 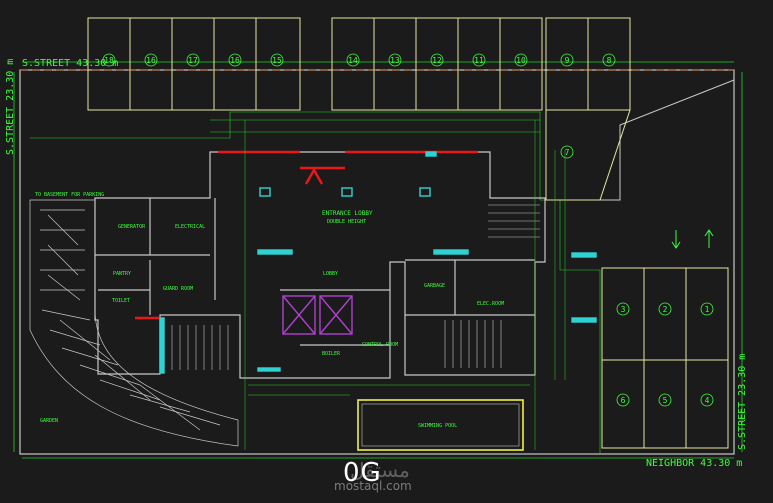 What do you see at coordinates (437, 426) in the screenshot?
I see `room-swimming-pool: SWIMMING POOL` at bounding box center [437, 426].